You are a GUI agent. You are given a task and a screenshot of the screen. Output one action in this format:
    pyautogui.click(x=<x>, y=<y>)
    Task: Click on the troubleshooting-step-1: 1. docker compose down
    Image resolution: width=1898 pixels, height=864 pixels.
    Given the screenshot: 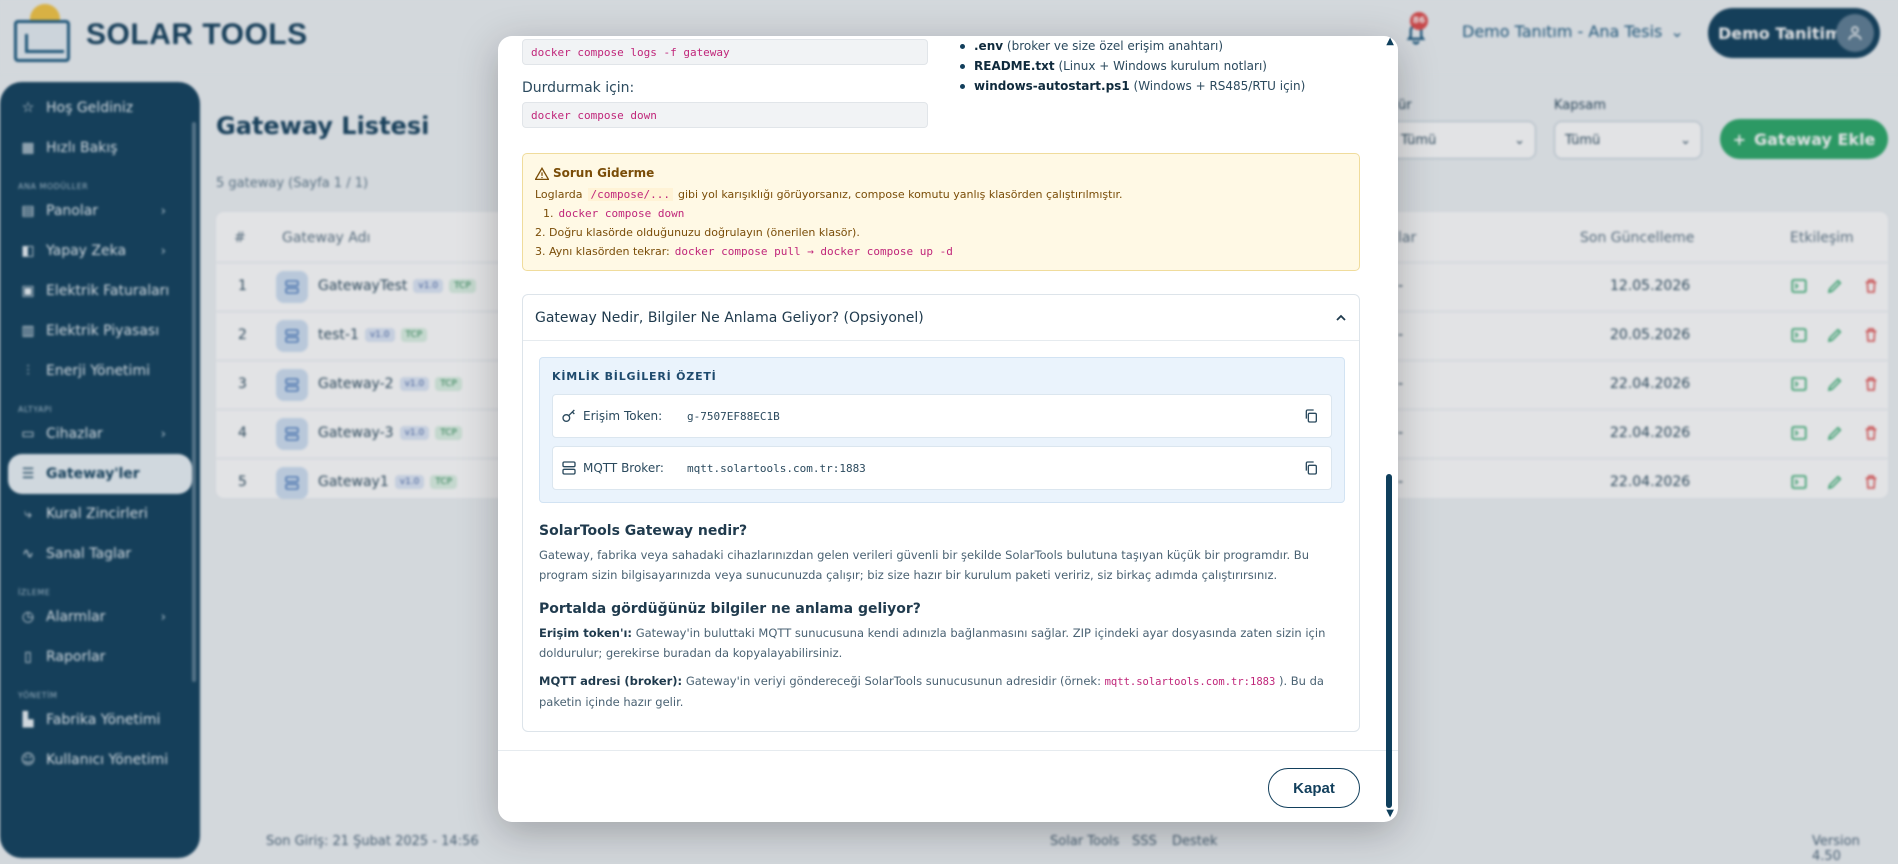 What is the action you would take?
    pyautogui.click(x=941, y=213)
    